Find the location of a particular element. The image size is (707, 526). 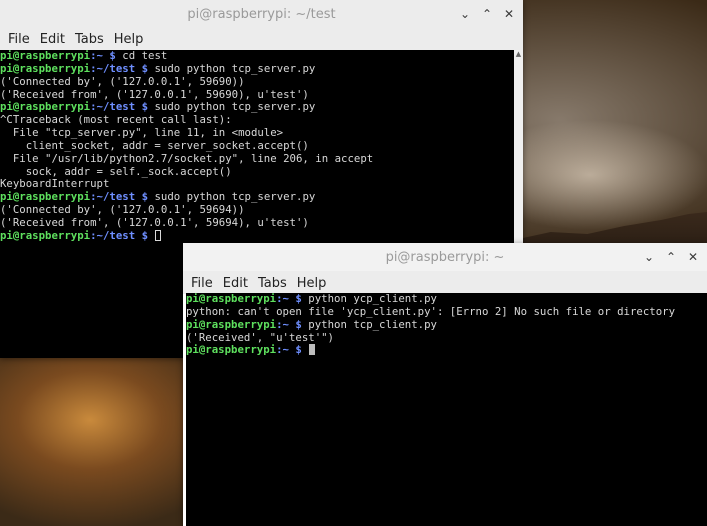

titlebar: pi@raspberrypi: ~ ⌄ ⌃ ✕ is located at coordinates (445, 257).